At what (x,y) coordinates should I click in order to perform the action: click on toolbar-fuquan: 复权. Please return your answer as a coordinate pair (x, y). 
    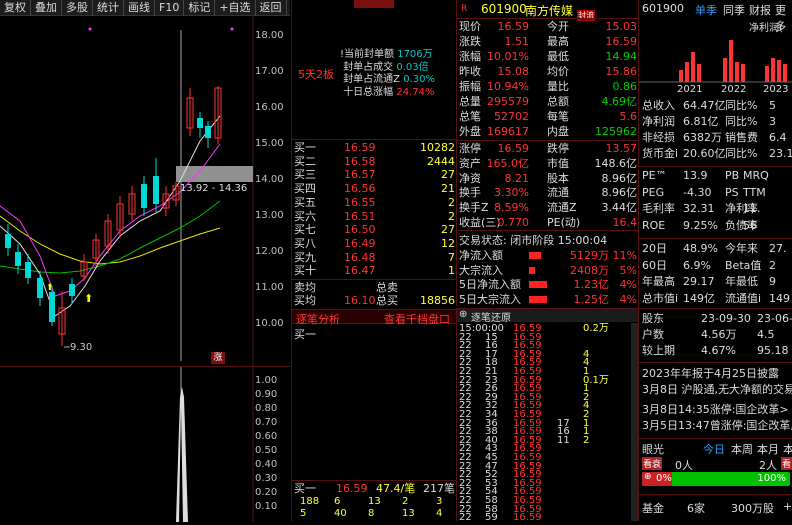
    Looking at the image, I should click on (15, 8).